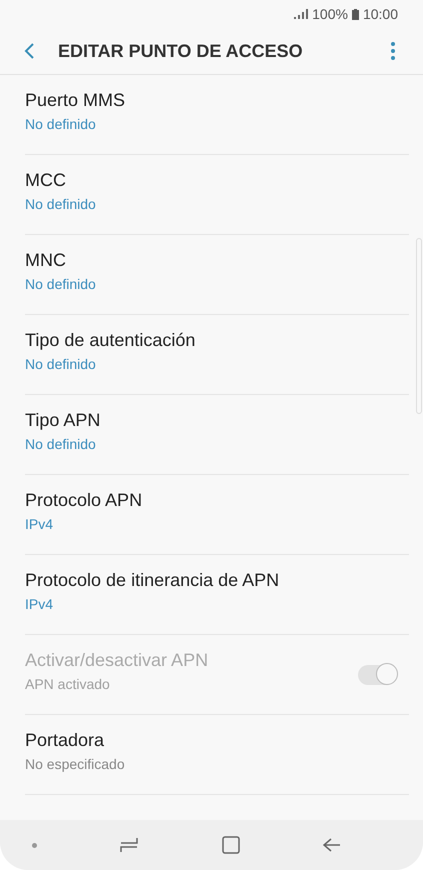  I want to click on setting-title: Activar/desactivar APN, so click(117, 660).